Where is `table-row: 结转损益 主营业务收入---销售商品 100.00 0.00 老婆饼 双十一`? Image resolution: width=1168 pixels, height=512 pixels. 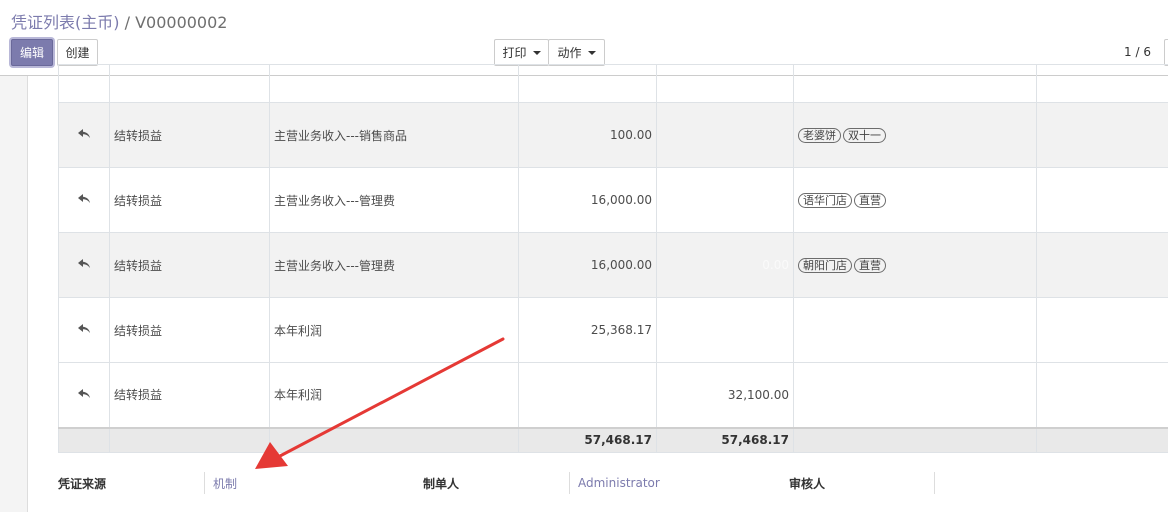 table-row: 结转损益 主营业务收入---销售商品 100.00 0.00 老婆饼 双十一 is located at coordinates (613, 135).